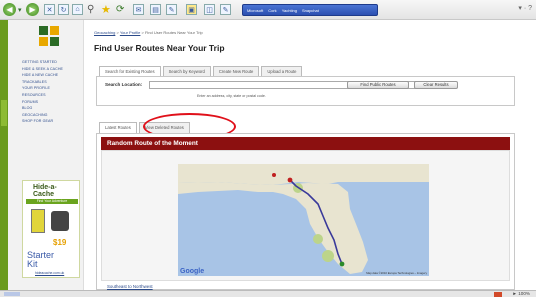  Describe the element at coordinates (120, 9) in the screenshot. I see `history-icon: ⟳` at that location.